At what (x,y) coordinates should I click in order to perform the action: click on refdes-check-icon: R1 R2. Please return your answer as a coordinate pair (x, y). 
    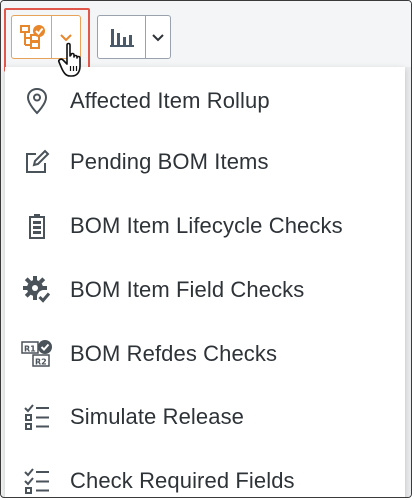
    Looking at the image, I should click on (37, 354).